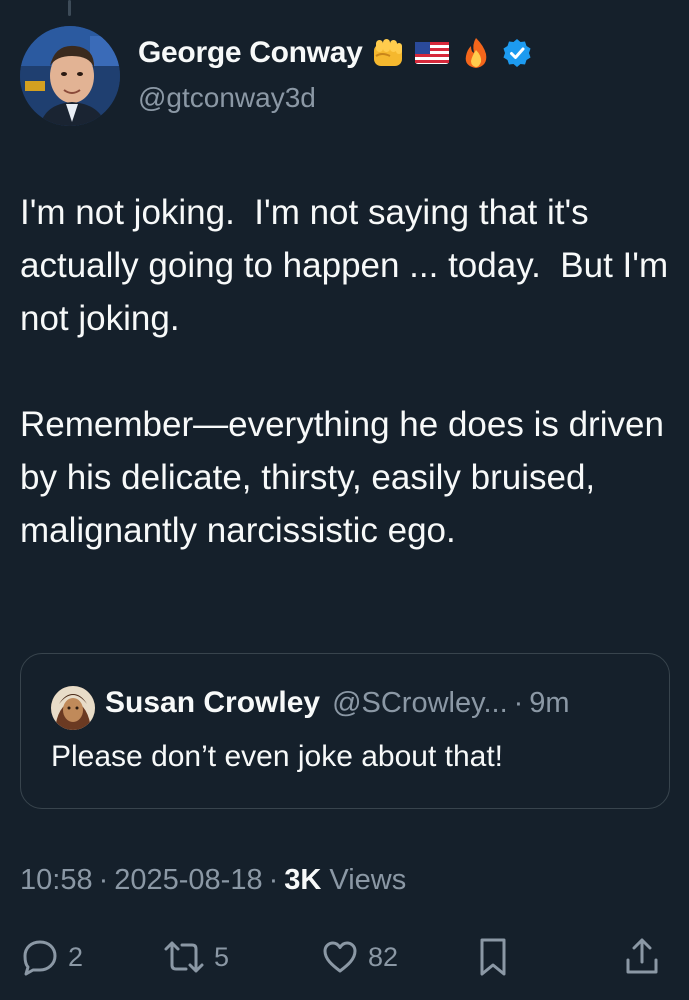 The width and height of the screenshot is (689, 1000). What do you see at coordinates (40, 957) in the screenshot?
I see `reply-icon` at bounding box center [40, 957].